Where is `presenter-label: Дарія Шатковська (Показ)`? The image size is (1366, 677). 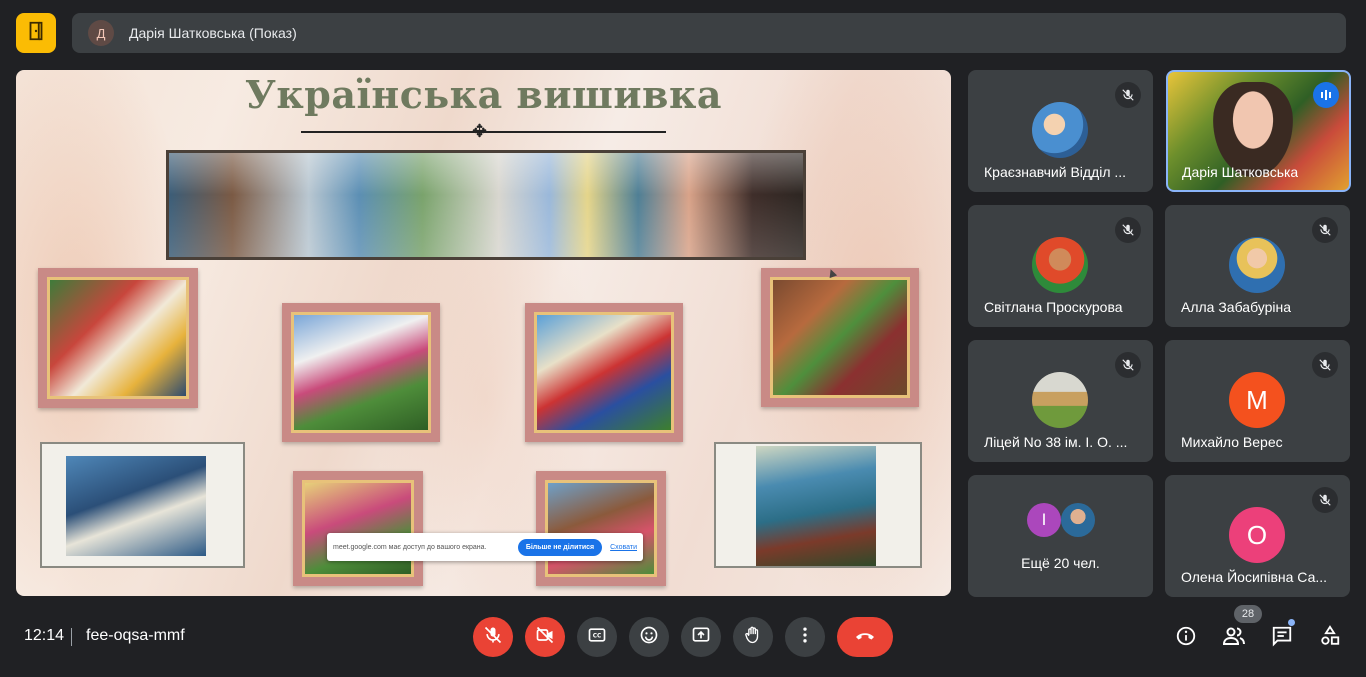 presenter-label: Дарія Шатковська (Показ) is located at coordinates (213, 33).